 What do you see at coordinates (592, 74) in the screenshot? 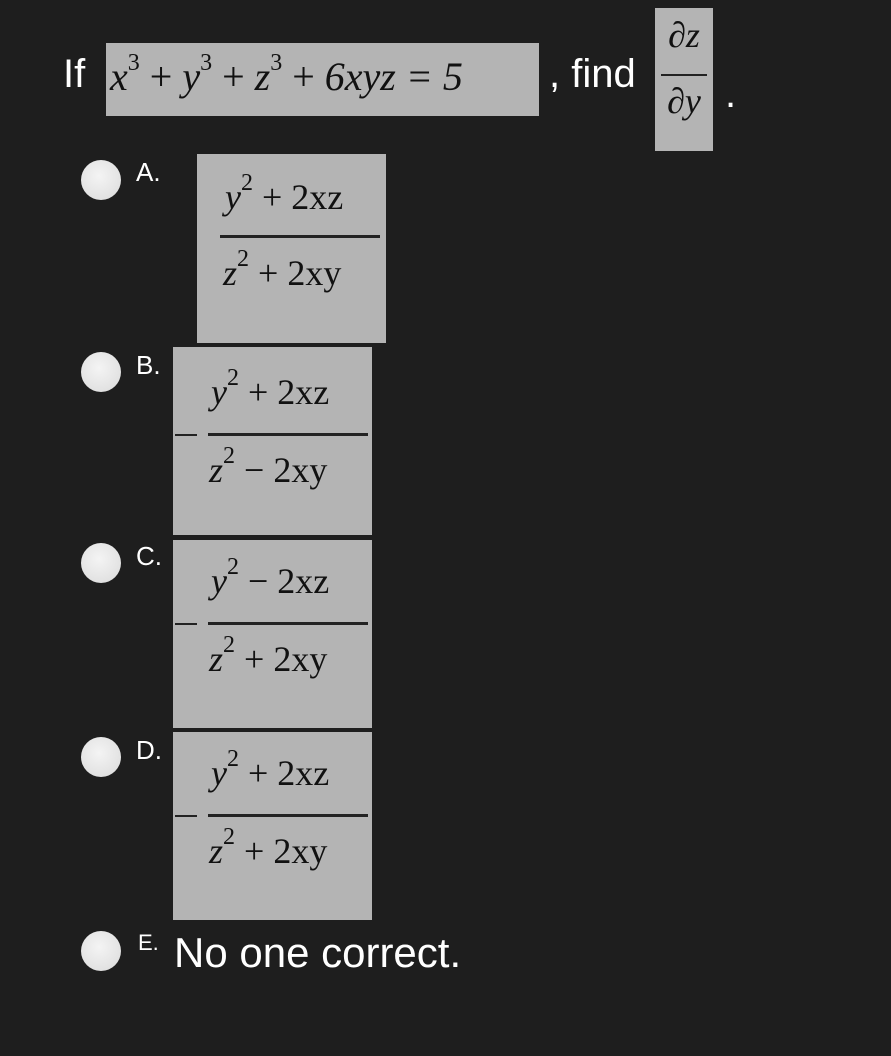
I see `question-suffix: , find` at bounding box center [592, 74].